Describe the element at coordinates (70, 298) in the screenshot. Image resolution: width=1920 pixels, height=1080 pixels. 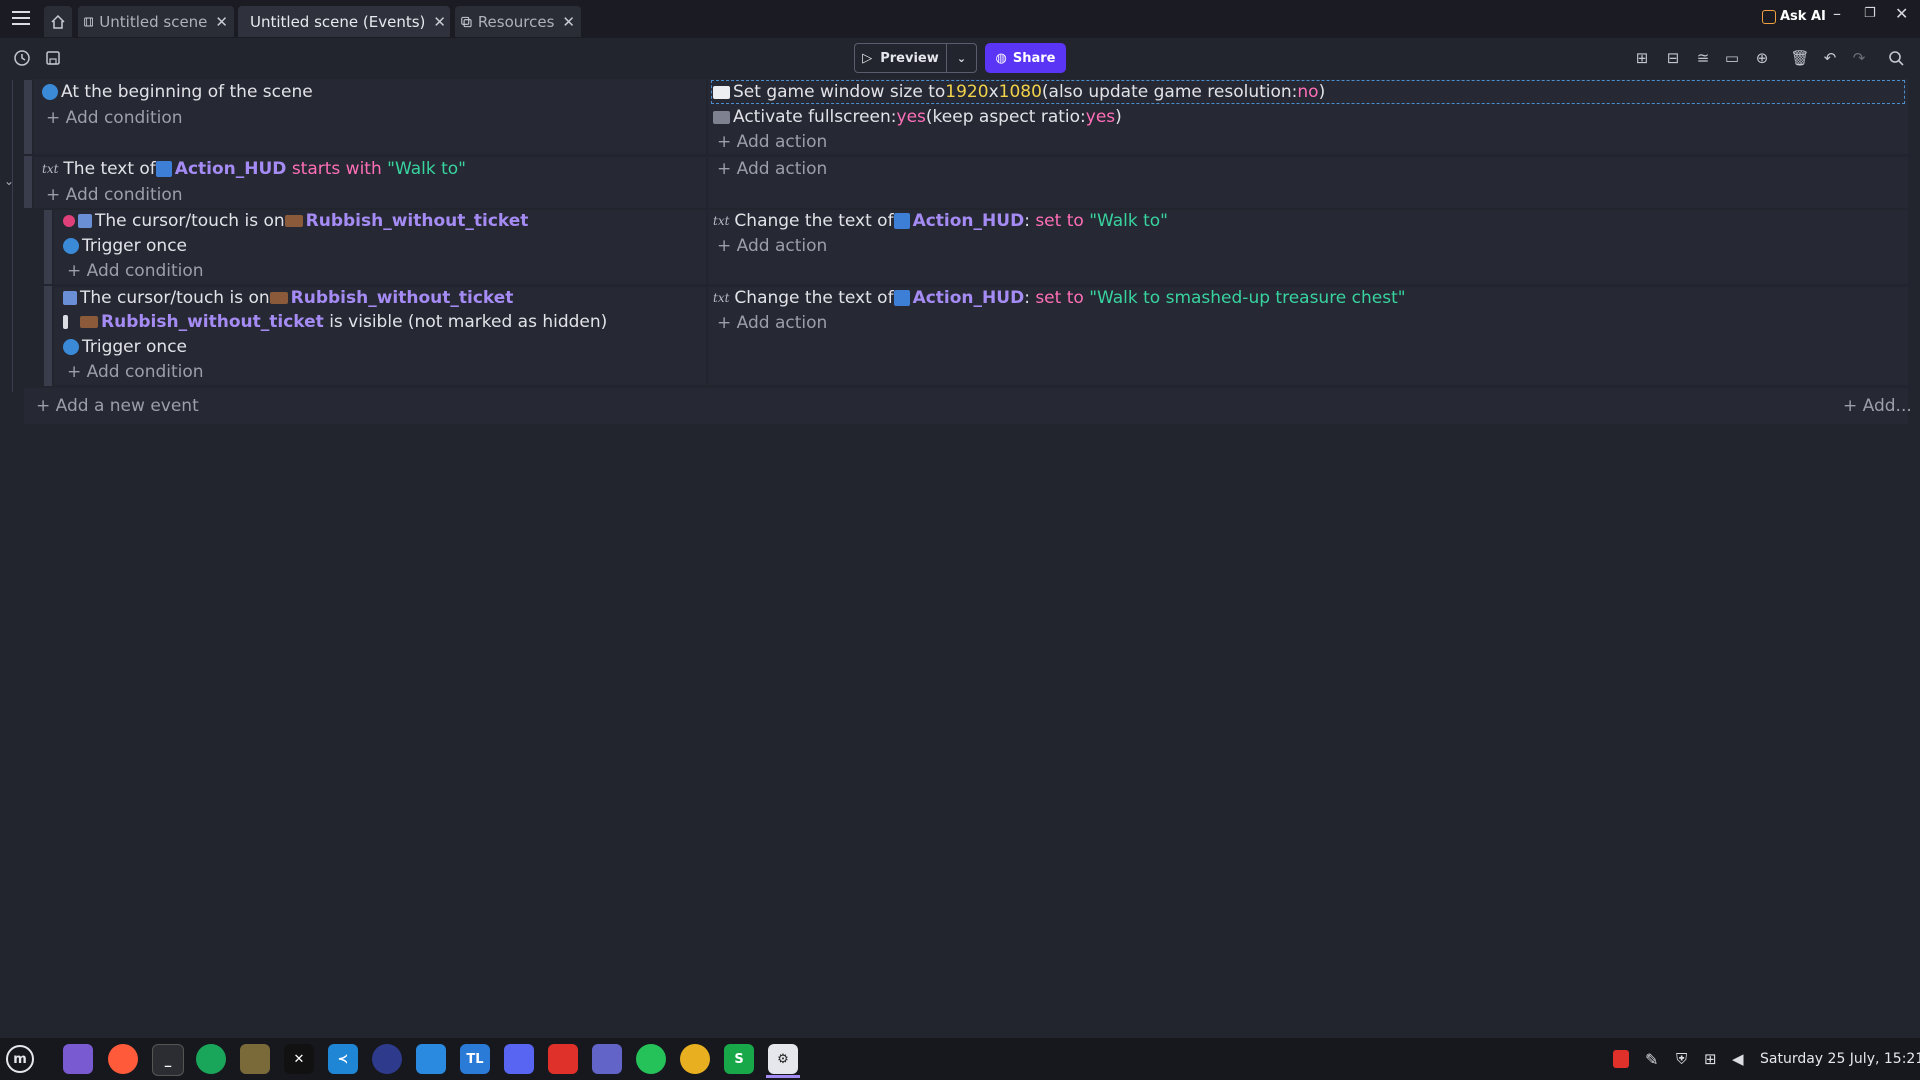
I see `cursor-icon` at that location.